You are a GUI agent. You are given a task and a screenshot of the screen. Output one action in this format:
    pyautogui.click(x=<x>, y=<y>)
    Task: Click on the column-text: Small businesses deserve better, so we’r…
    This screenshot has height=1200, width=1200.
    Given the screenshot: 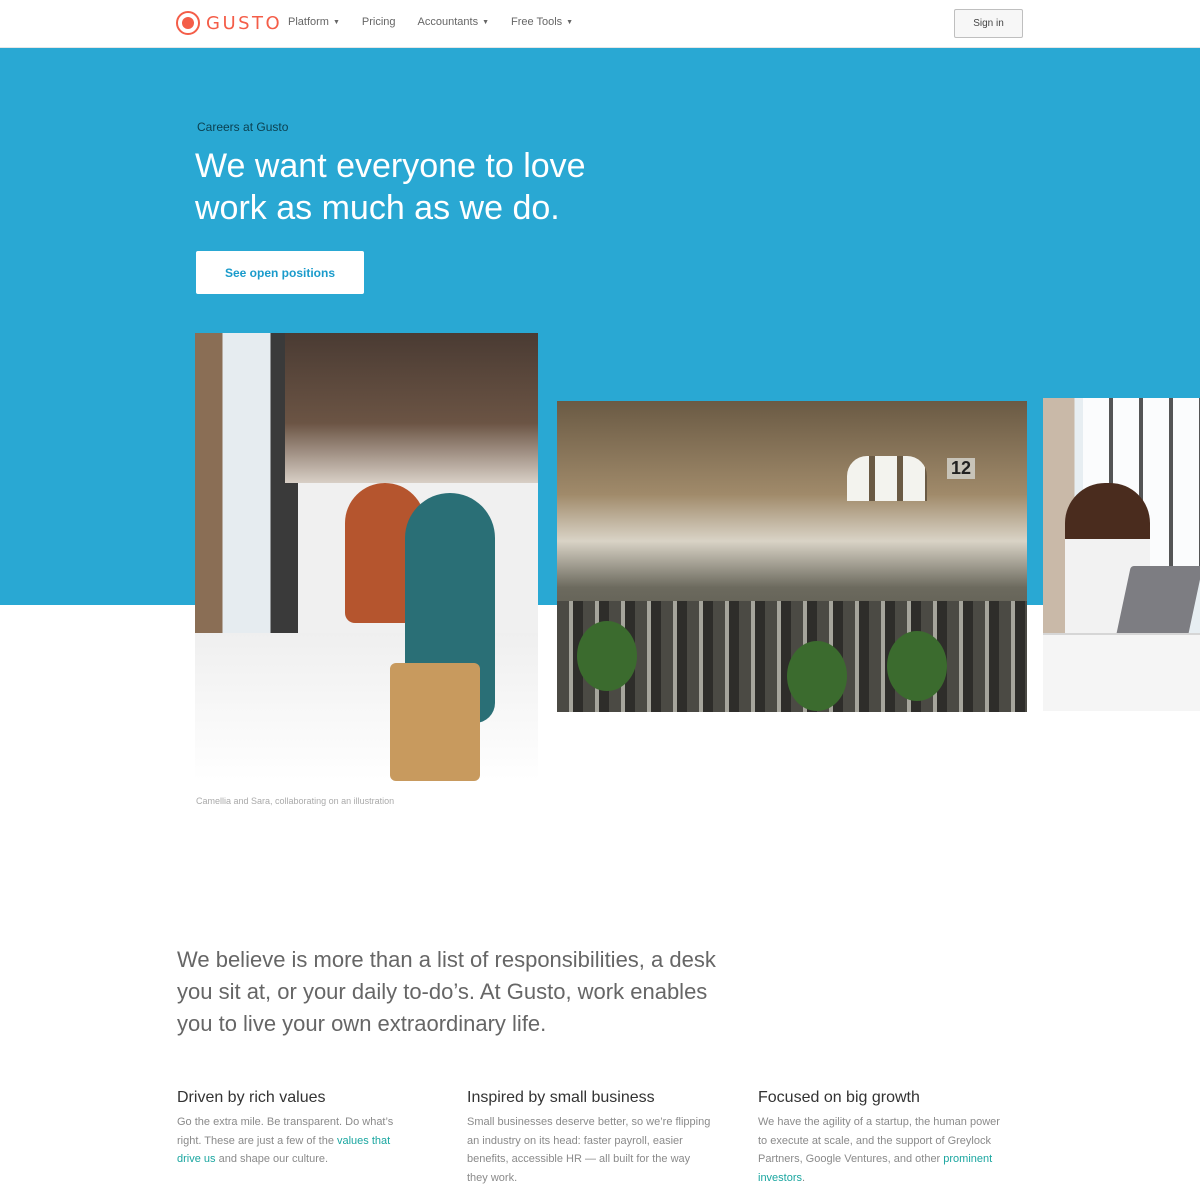 What is the action you would take?
    pyautogui.click(x=589, y=1150)
    